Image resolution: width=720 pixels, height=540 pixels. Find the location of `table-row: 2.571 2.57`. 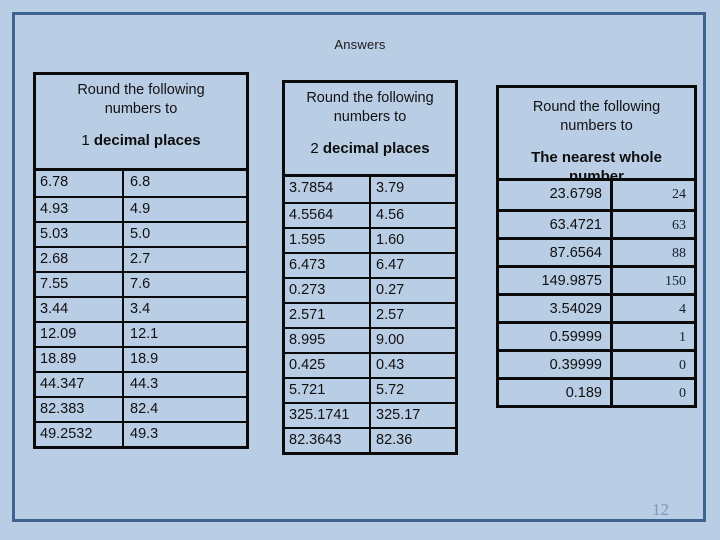

table-row: 2.571 2.57 is located at coordinates (370, 314).